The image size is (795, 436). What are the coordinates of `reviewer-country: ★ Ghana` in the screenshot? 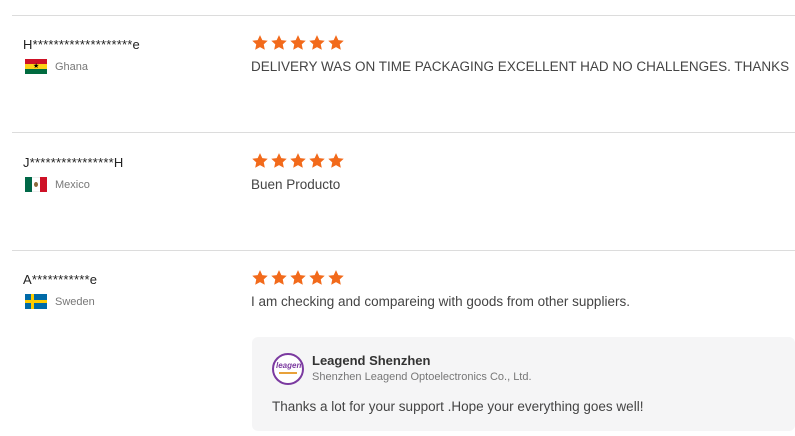 It's located at (56, 66).